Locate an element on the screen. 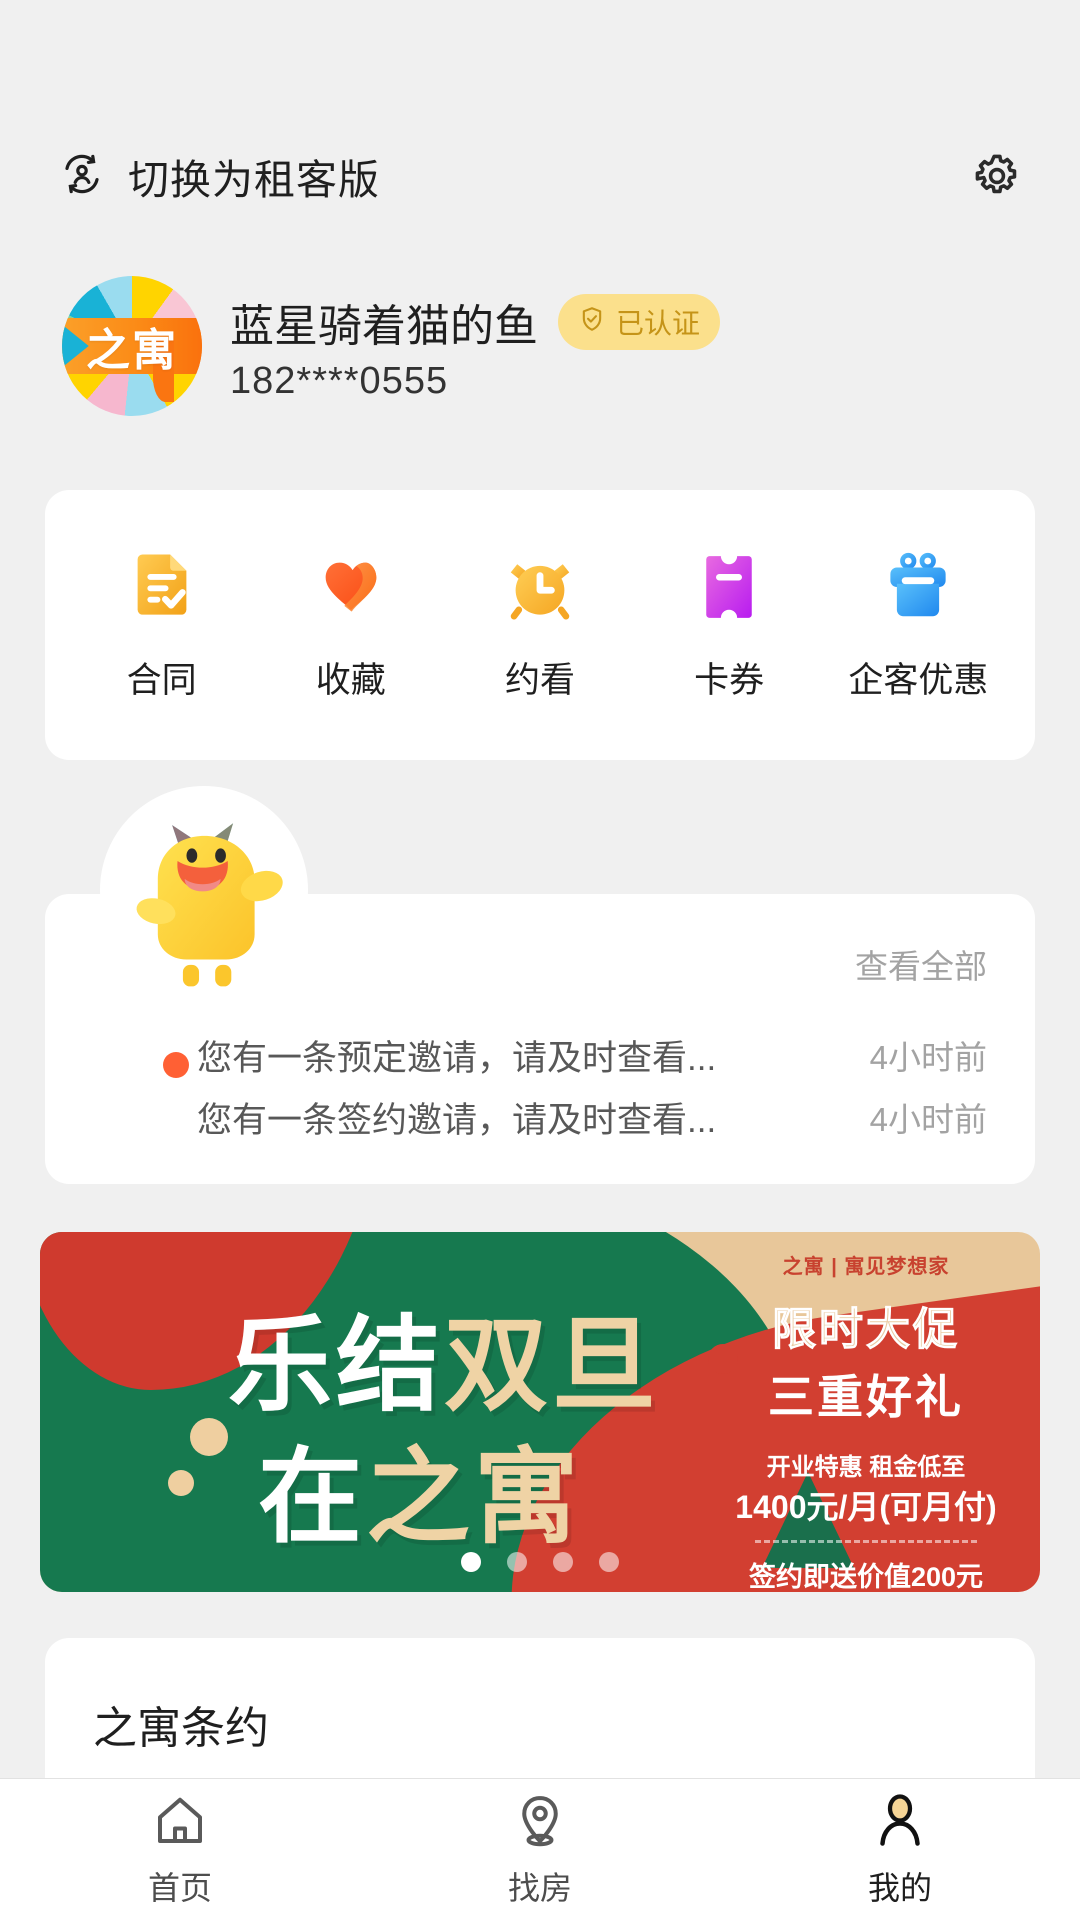 The image size is (1080, 1920). tab-find-house: 找房 is located at coordinates (540, 1850).